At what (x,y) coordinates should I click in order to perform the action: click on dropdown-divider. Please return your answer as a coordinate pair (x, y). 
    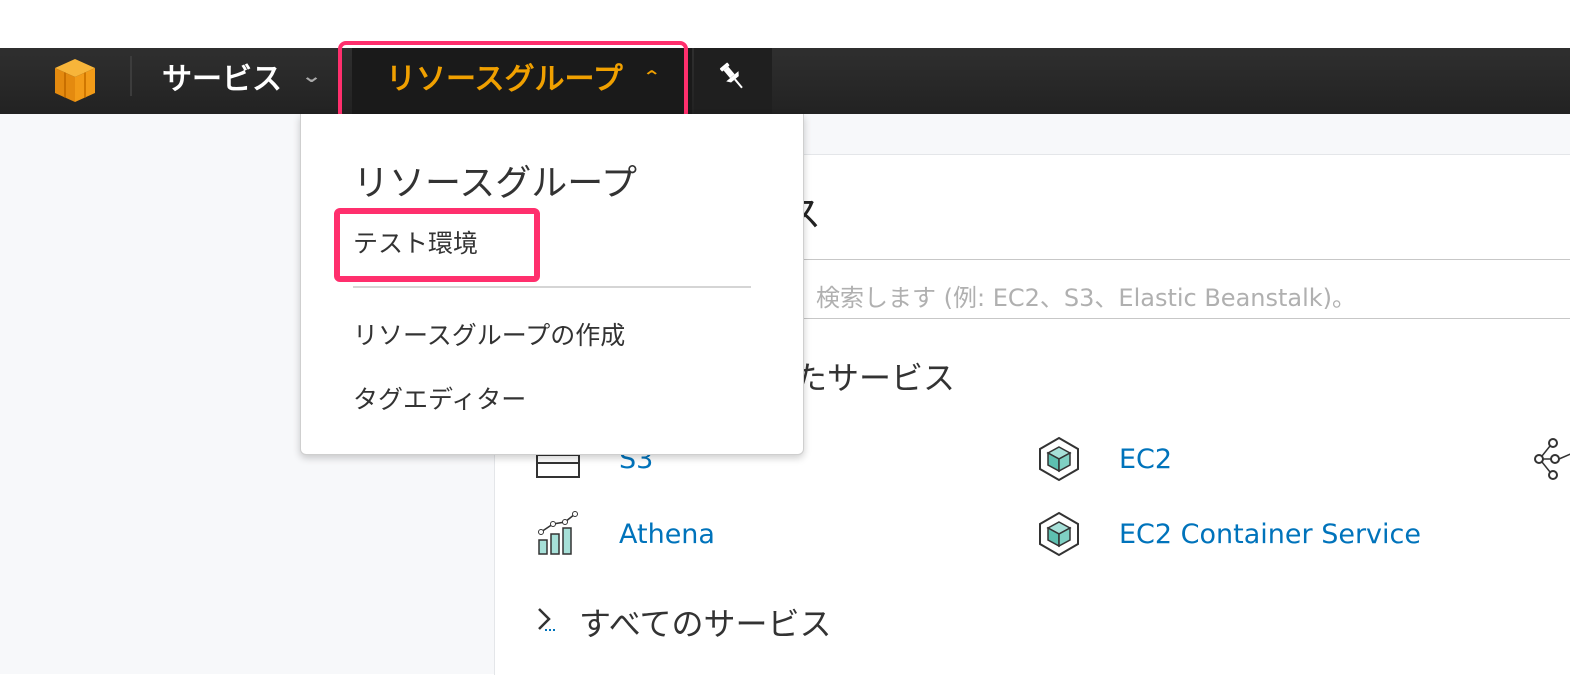
    Looking at the image, I should click on (552, 287).